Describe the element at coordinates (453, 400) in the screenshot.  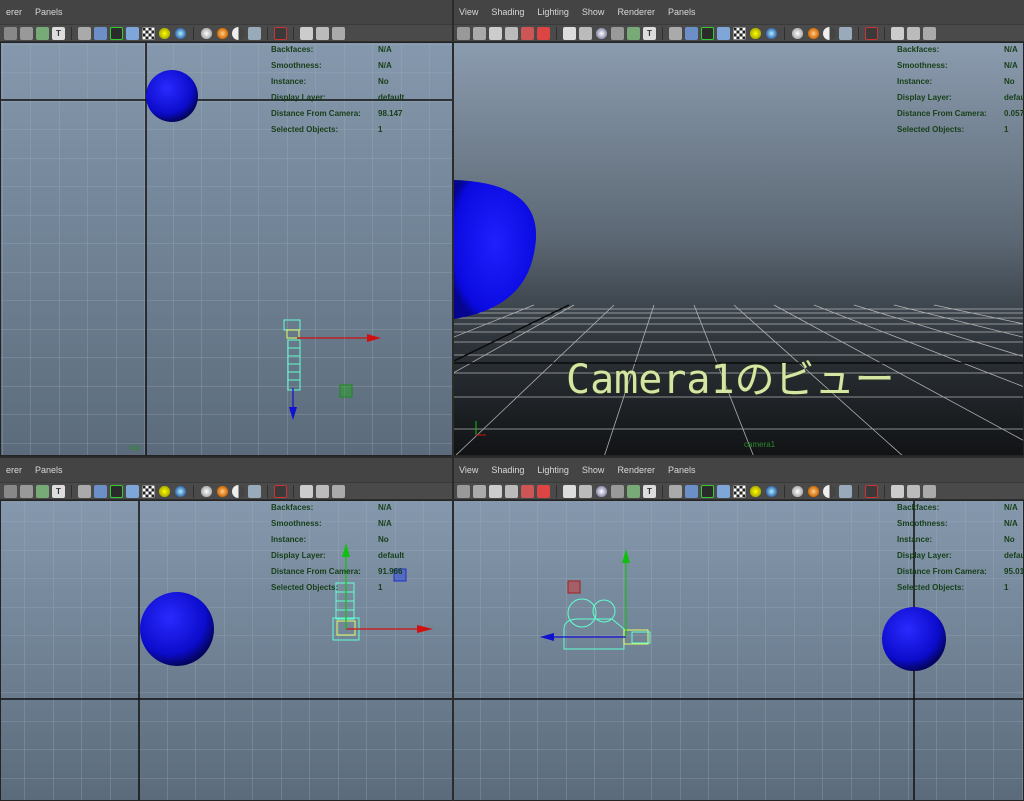
I see `pane-divider-vertical` at that location.